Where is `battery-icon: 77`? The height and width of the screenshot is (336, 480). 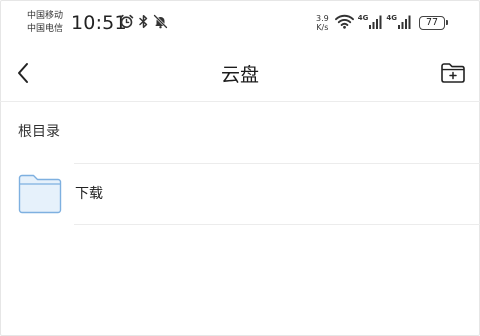
battery-icon: 77 is located at coordinates (433, 23).